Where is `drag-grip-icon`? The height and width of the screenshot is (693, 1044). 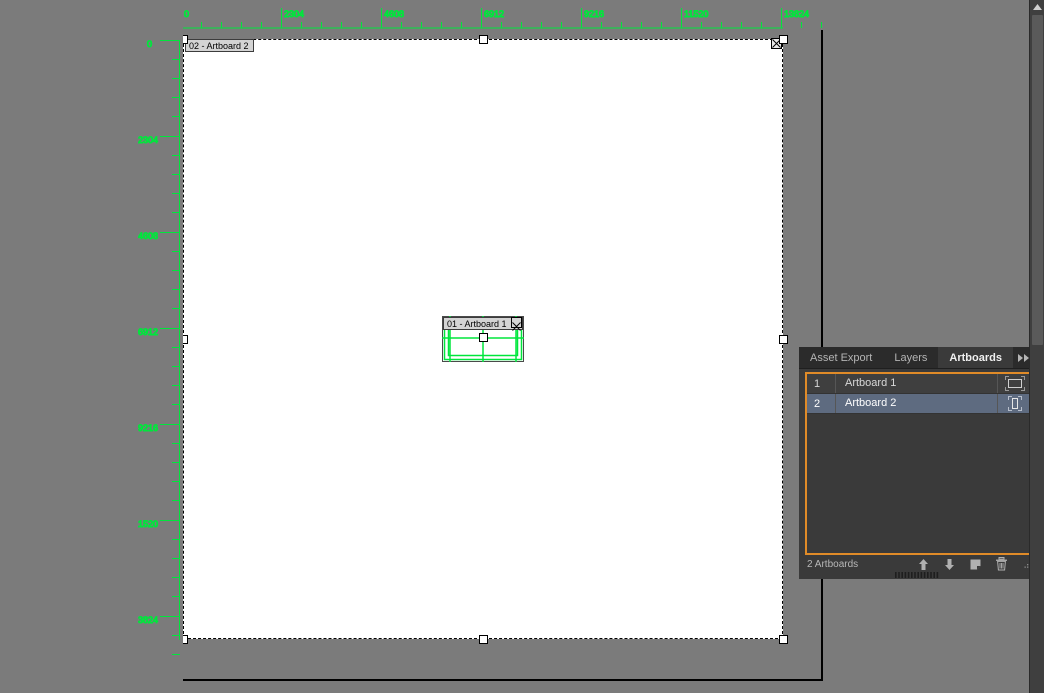 drag-grip-icon is located at coordinates (917, 575).